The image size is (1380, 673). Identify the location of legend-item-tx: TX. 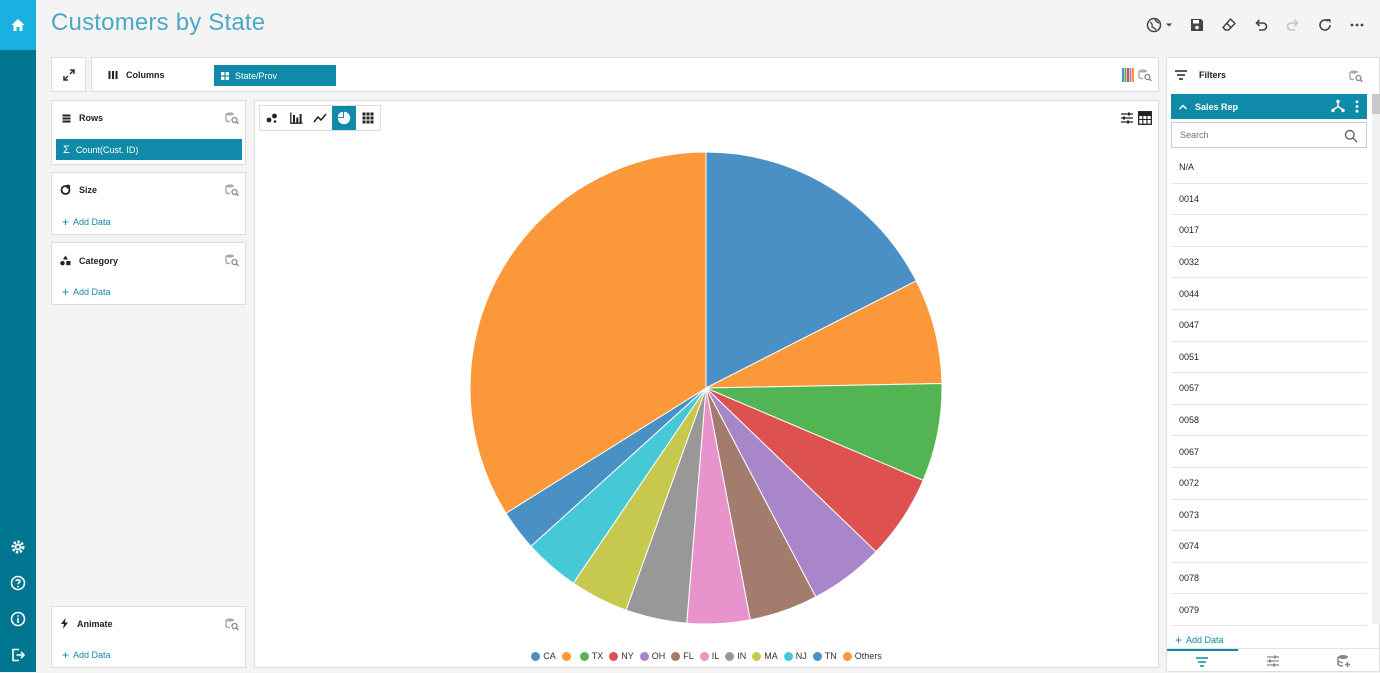
(591, 656).